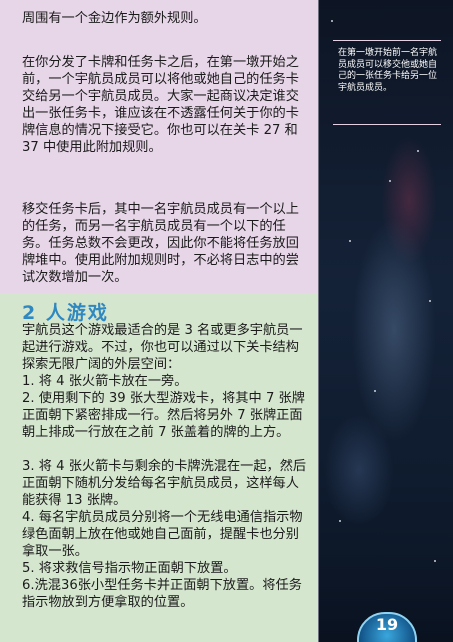  What do you see at coordinates (387, 40) in the screenshot?
I see `note-top-rule` at bounding box center [387, 40].